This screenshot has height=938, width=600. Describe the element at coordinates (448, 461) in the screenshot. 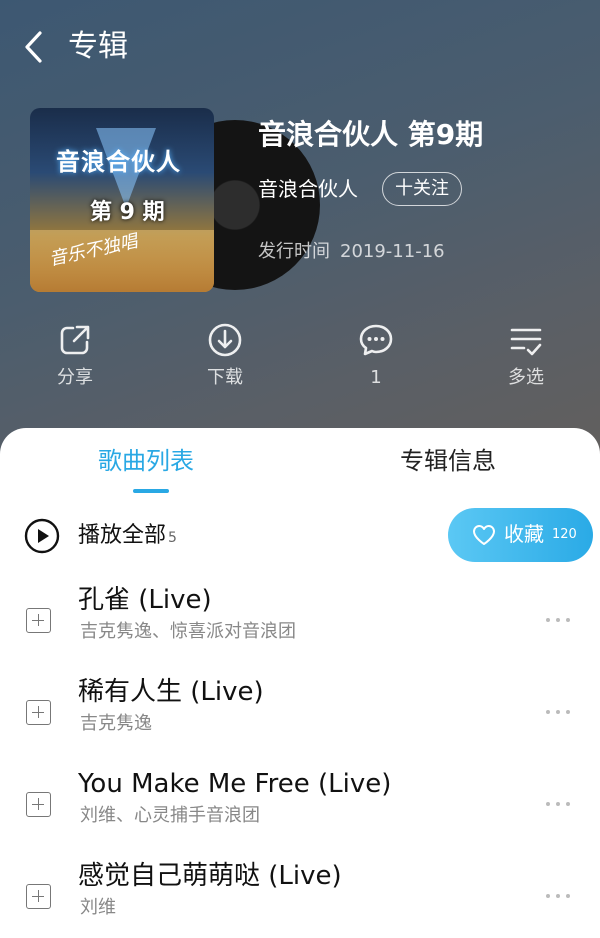

I see `tab-album-info: 专辑信息` at that location.